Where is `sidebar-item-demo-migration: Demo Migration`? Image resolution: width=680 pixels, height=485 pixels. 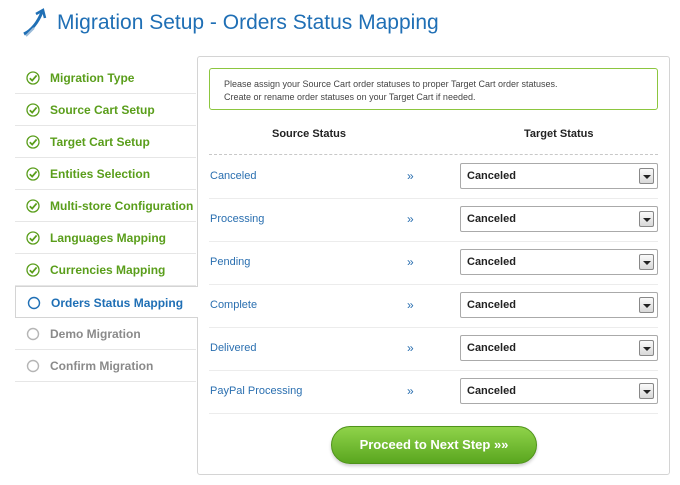
sidebar-item-demo-migration: Demo Migration is located at coordinates (105, 334).